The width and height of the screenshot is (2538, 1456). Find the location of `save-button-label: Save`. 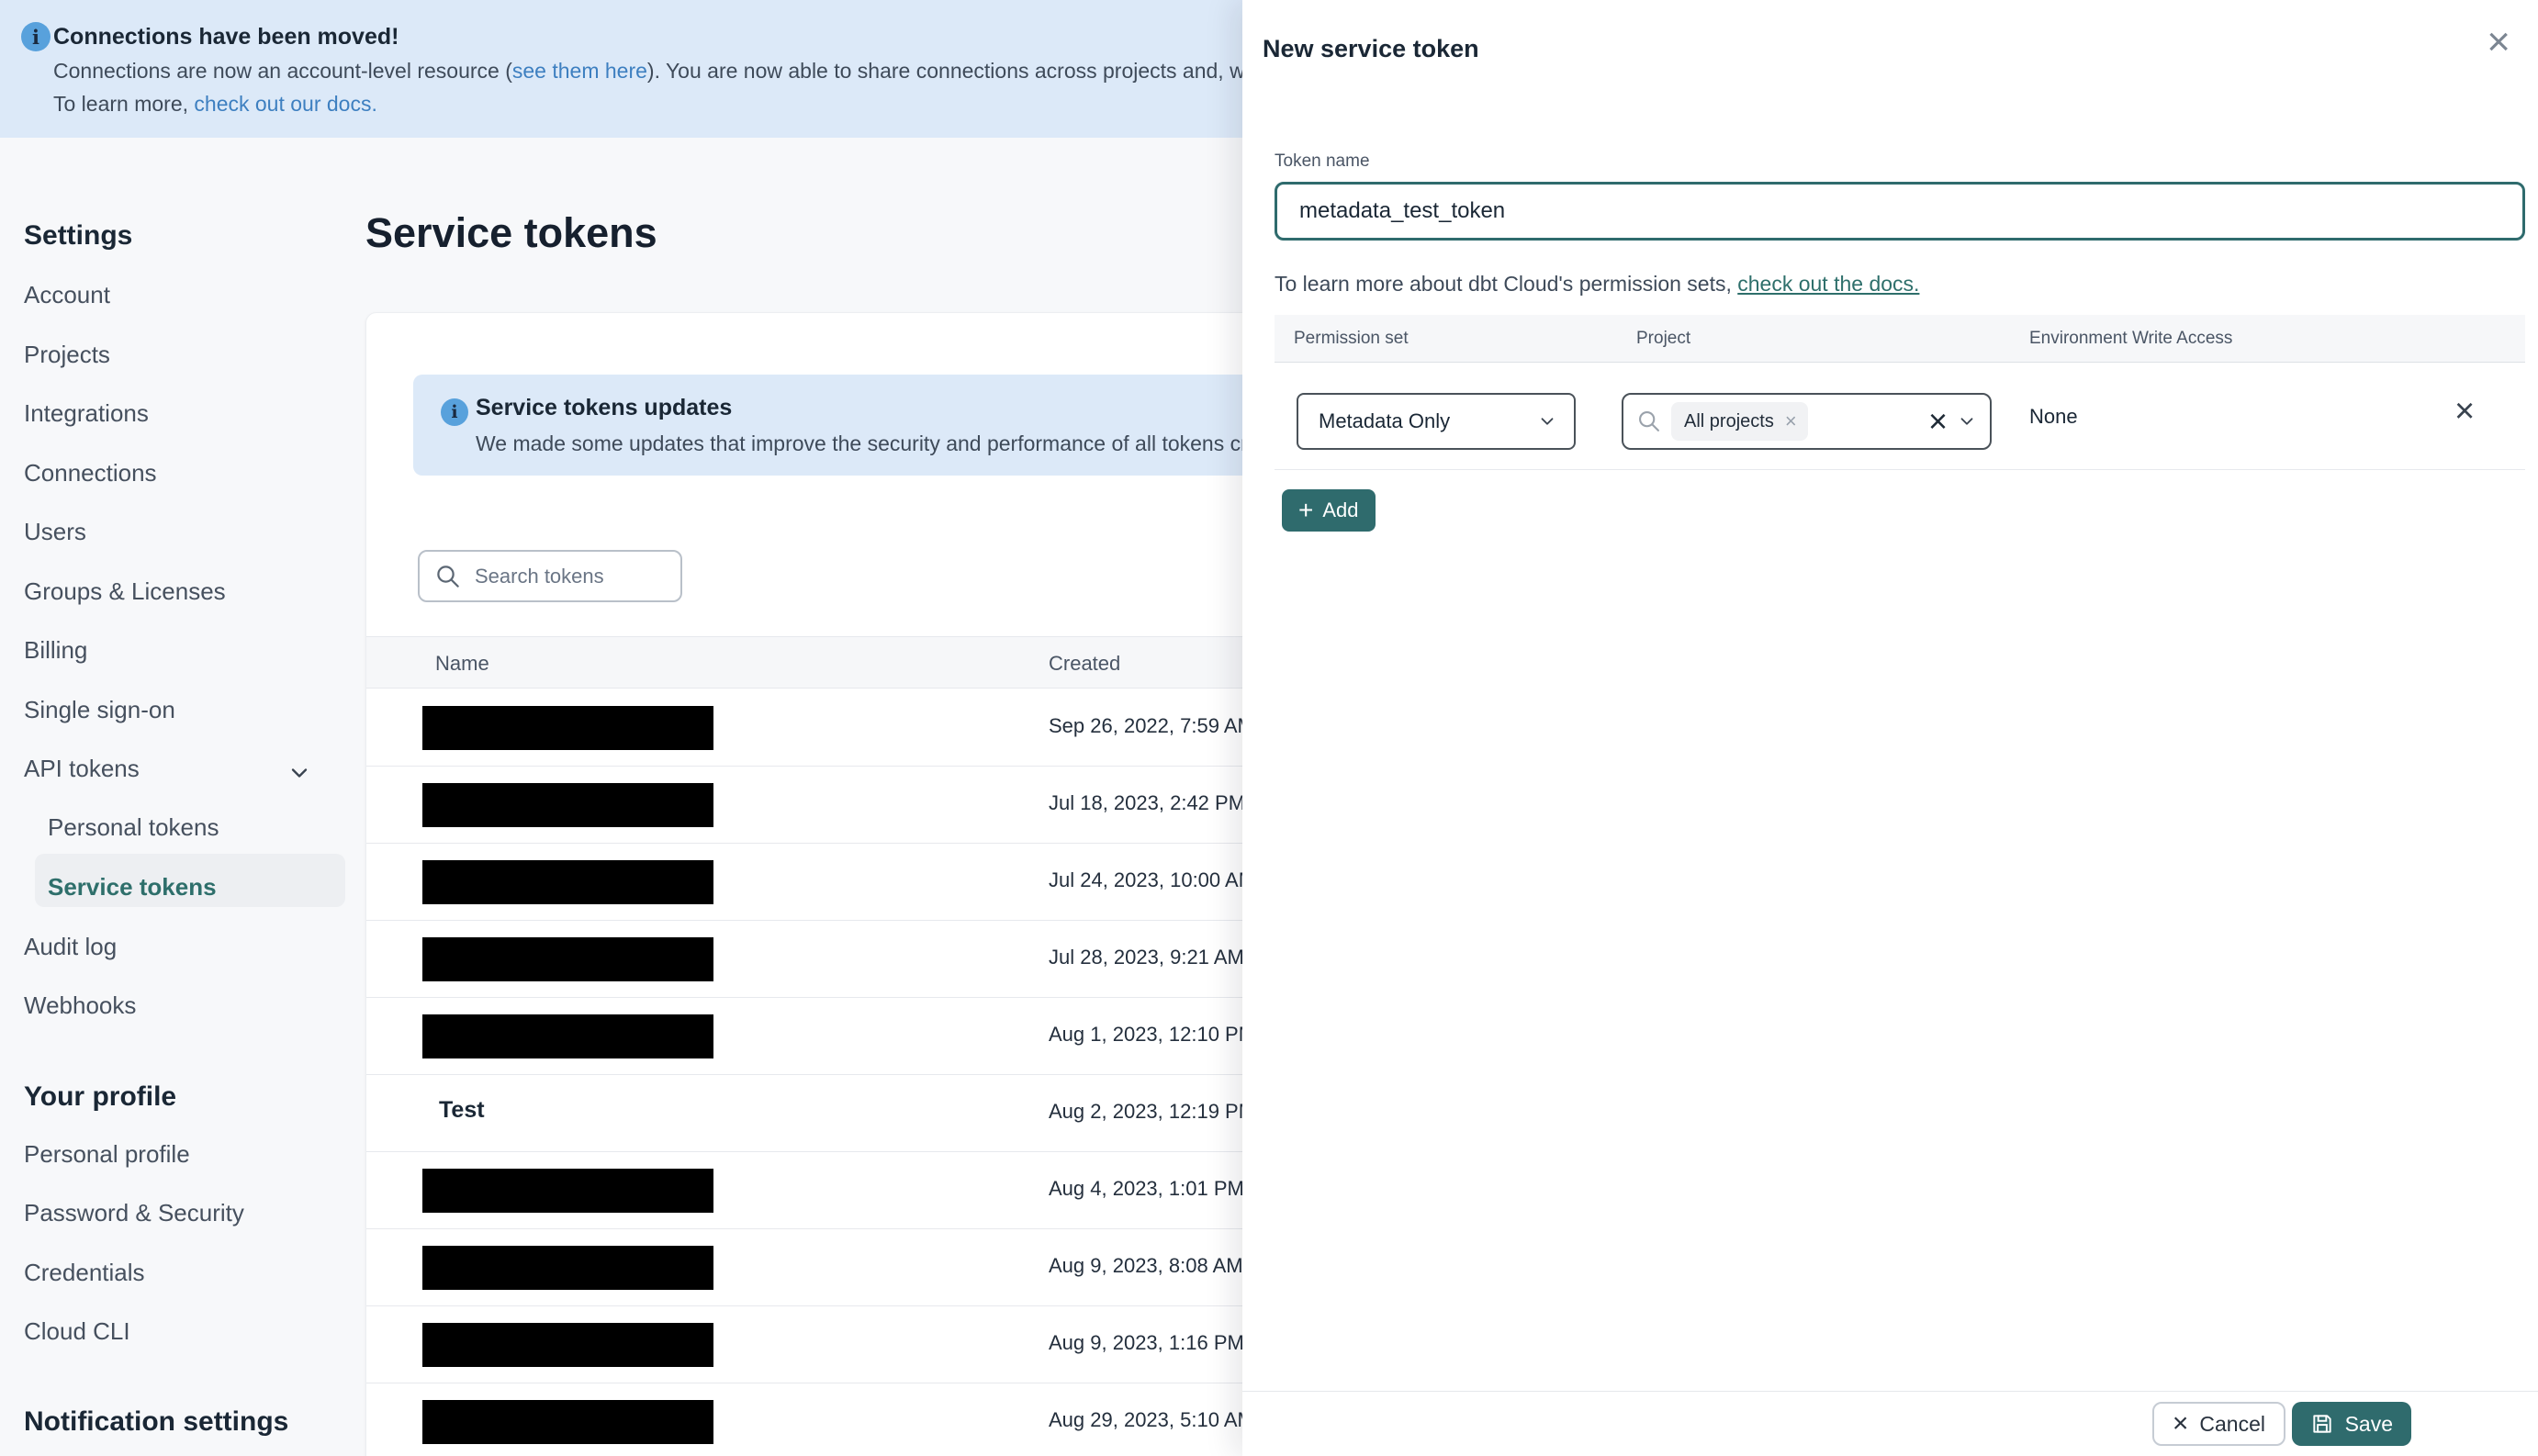

save-button-label: Save is located at coordinates (2368, 1423).